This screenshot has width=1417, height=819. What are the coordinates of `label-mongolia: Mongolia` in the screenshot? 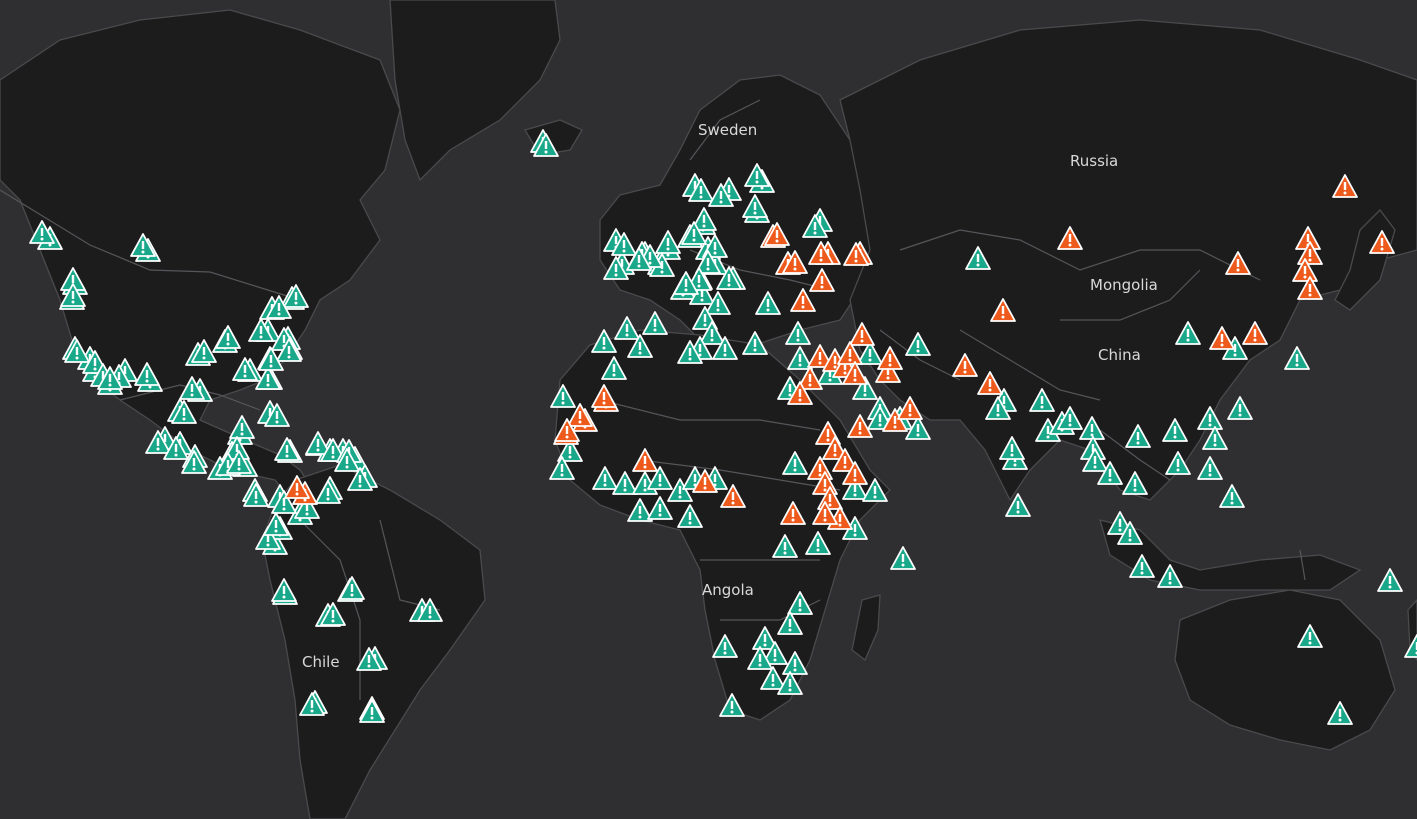 It's located at (1124, 285).